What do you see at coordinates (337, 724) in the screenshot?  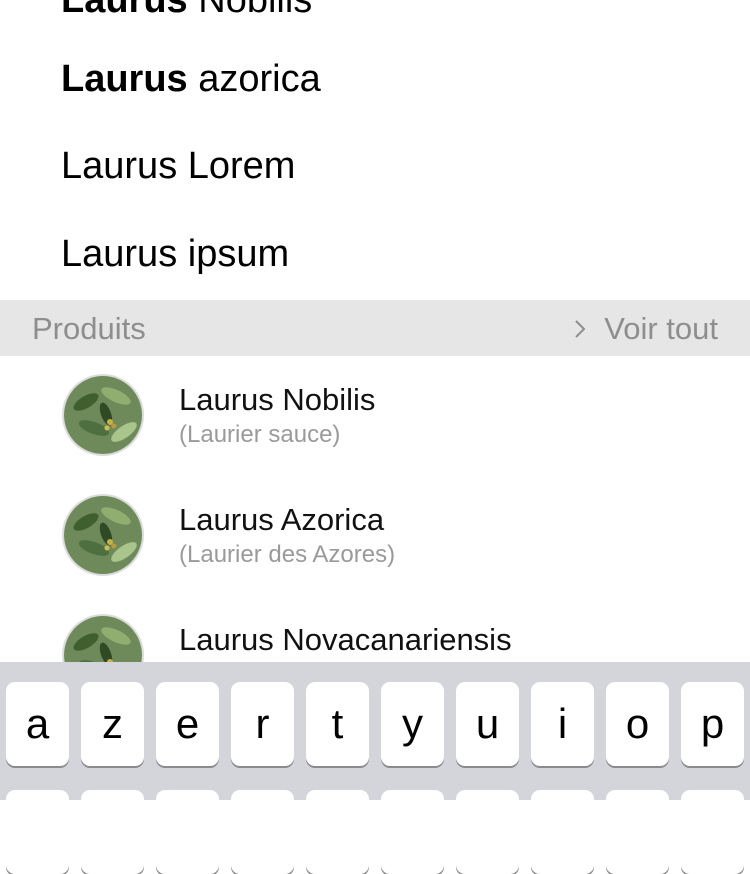 I see `key-t: t` at bounding box center [337, 724].